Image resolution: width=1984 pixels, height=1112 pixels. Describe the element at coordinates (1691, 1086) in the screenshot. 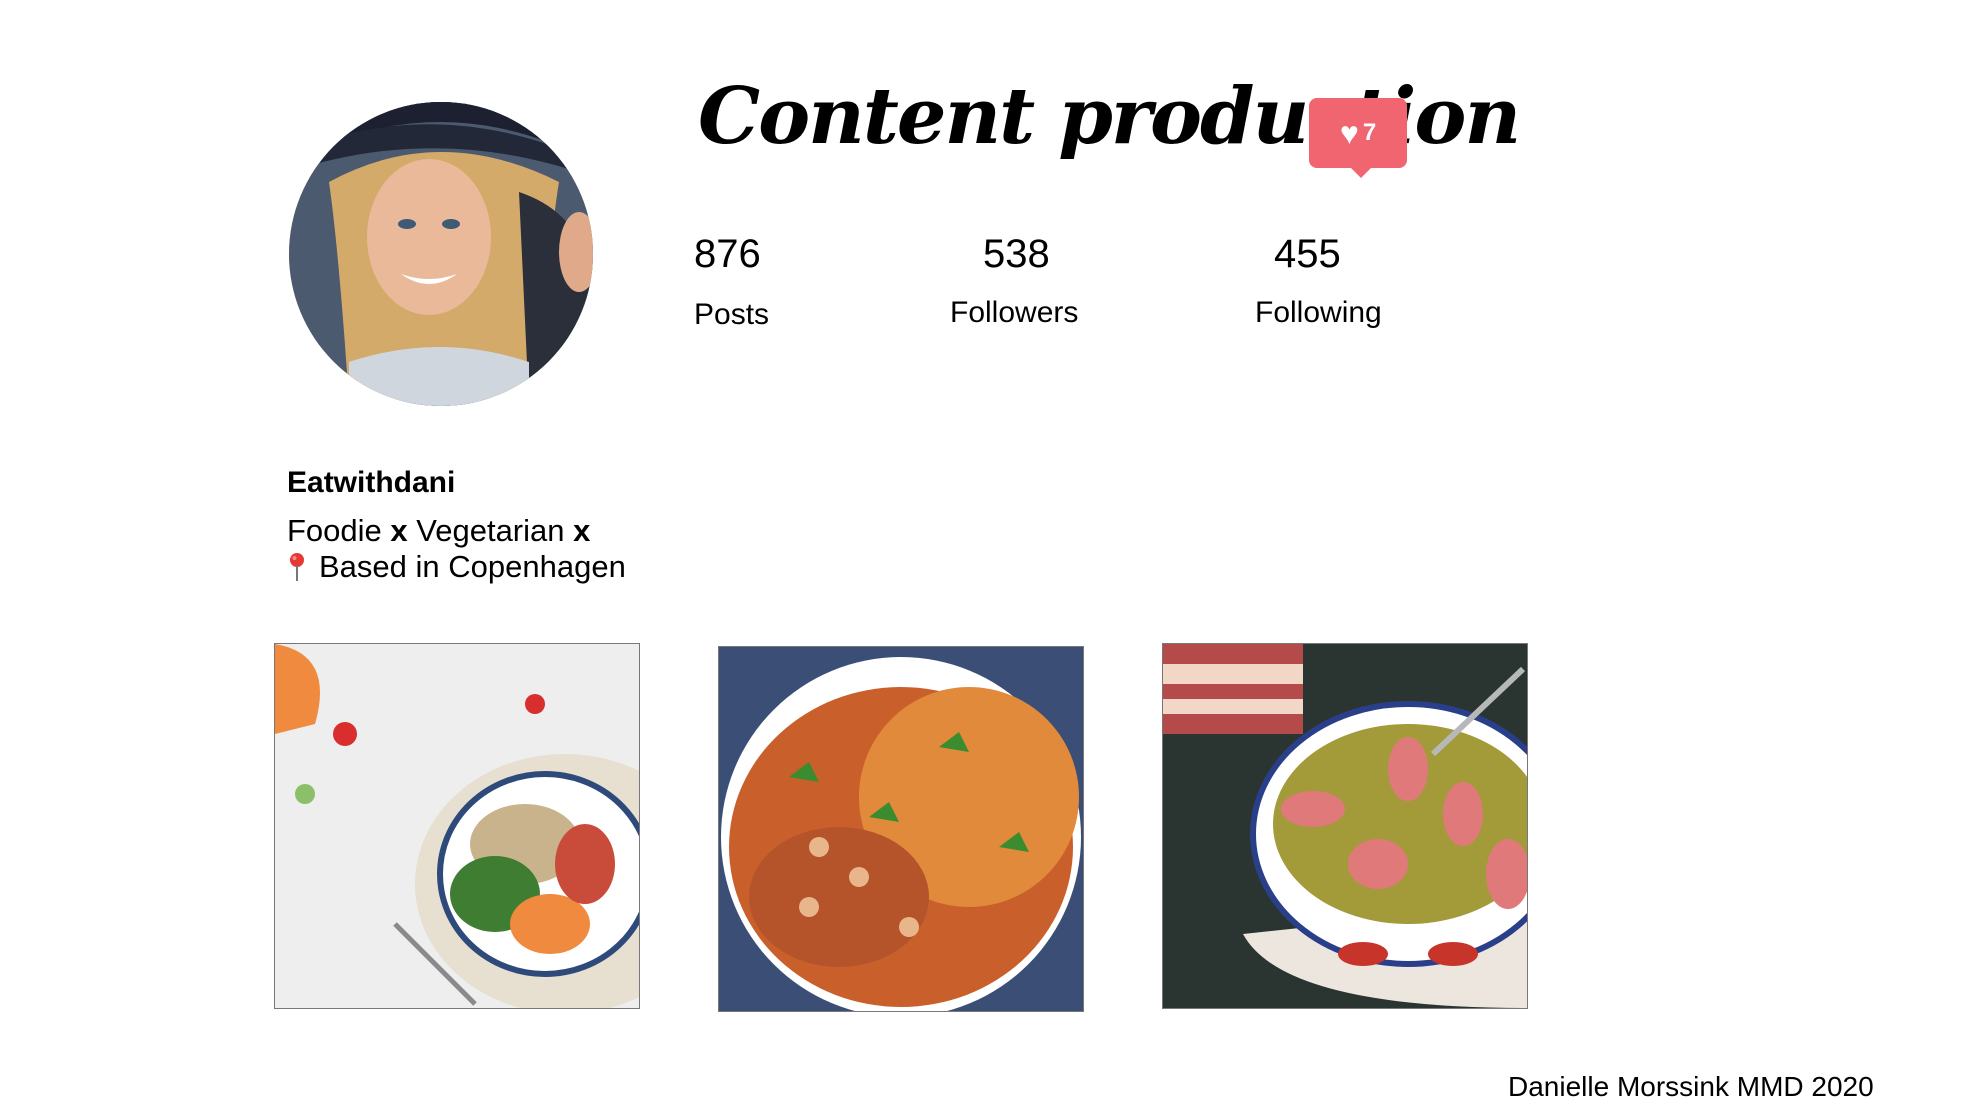

I see `footer-credit: Danielle Morssink MMD 2020` at that location.